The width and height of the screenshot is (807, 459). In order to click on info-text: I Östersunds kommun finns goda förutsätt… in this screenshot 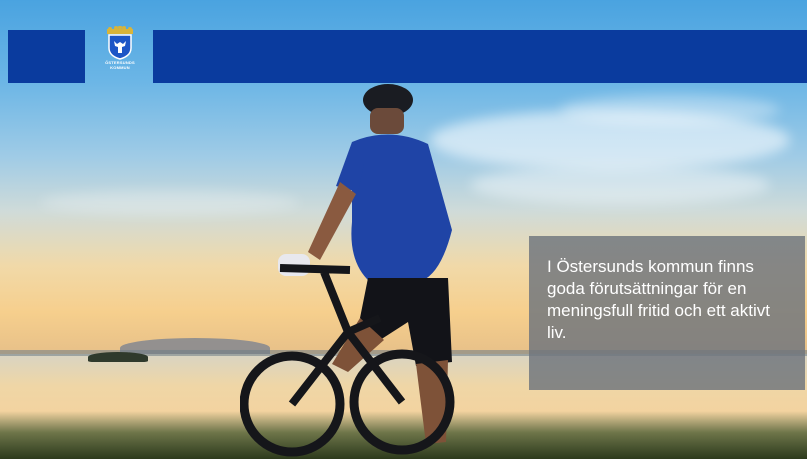, I will do `click(658, 299)`.